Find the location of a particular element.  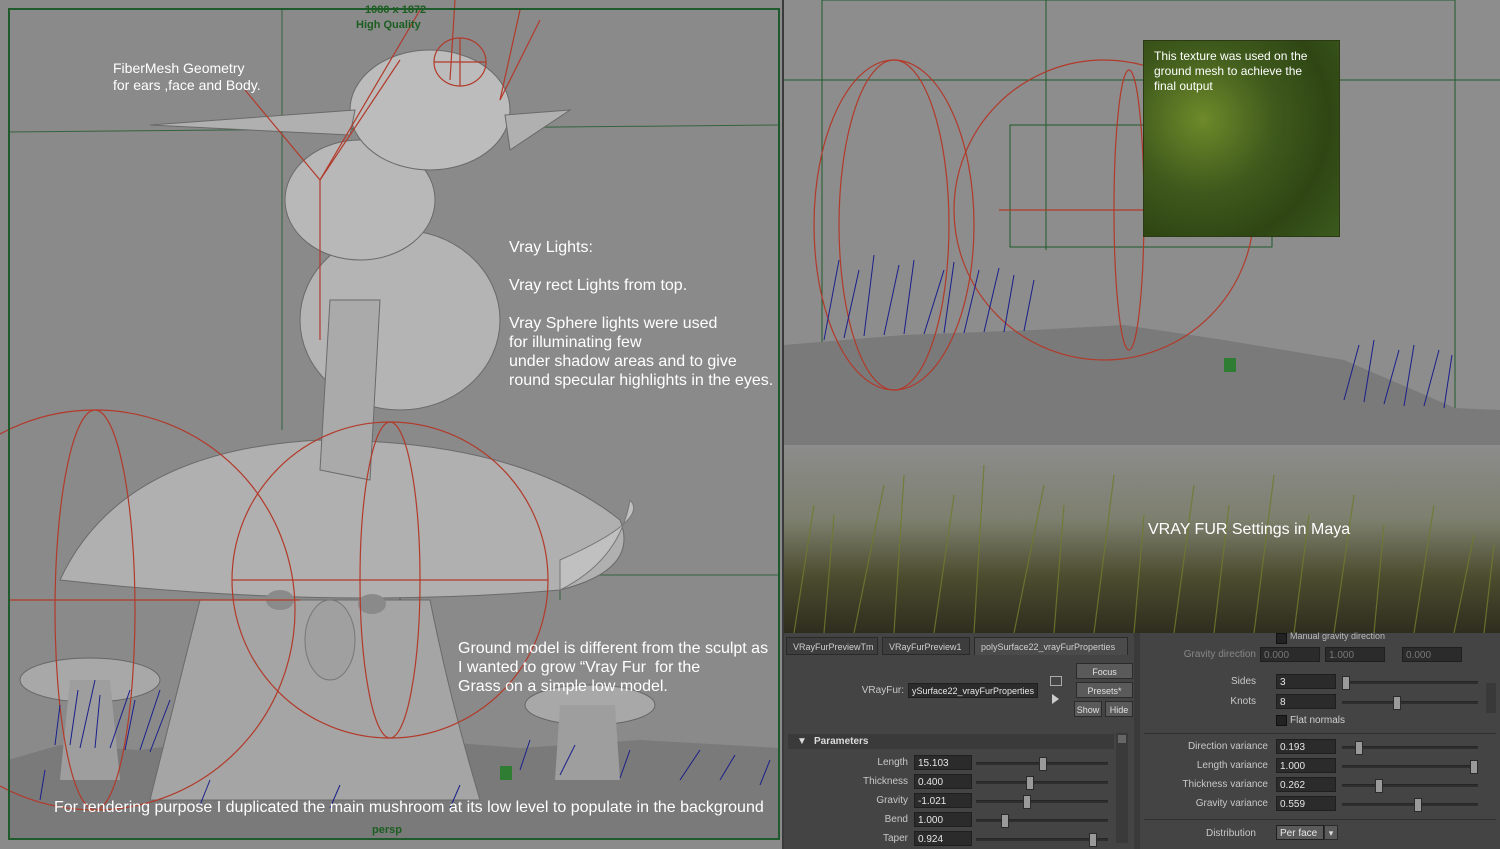

collapse-arrow-icon: ▼ is located at coordinates (802, 741).